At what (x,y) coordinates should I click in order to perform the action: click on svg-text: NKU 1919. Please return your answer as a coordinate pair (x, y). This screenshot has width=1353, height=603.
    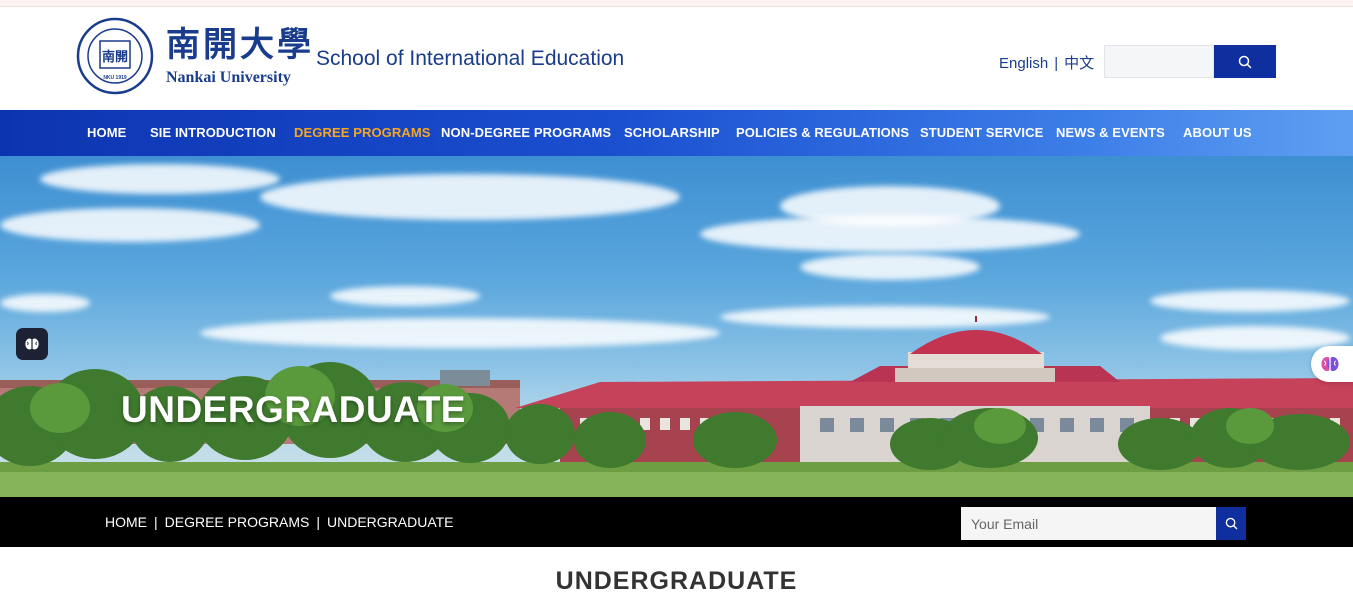
    Looking at the image, I should click on (115, 78).